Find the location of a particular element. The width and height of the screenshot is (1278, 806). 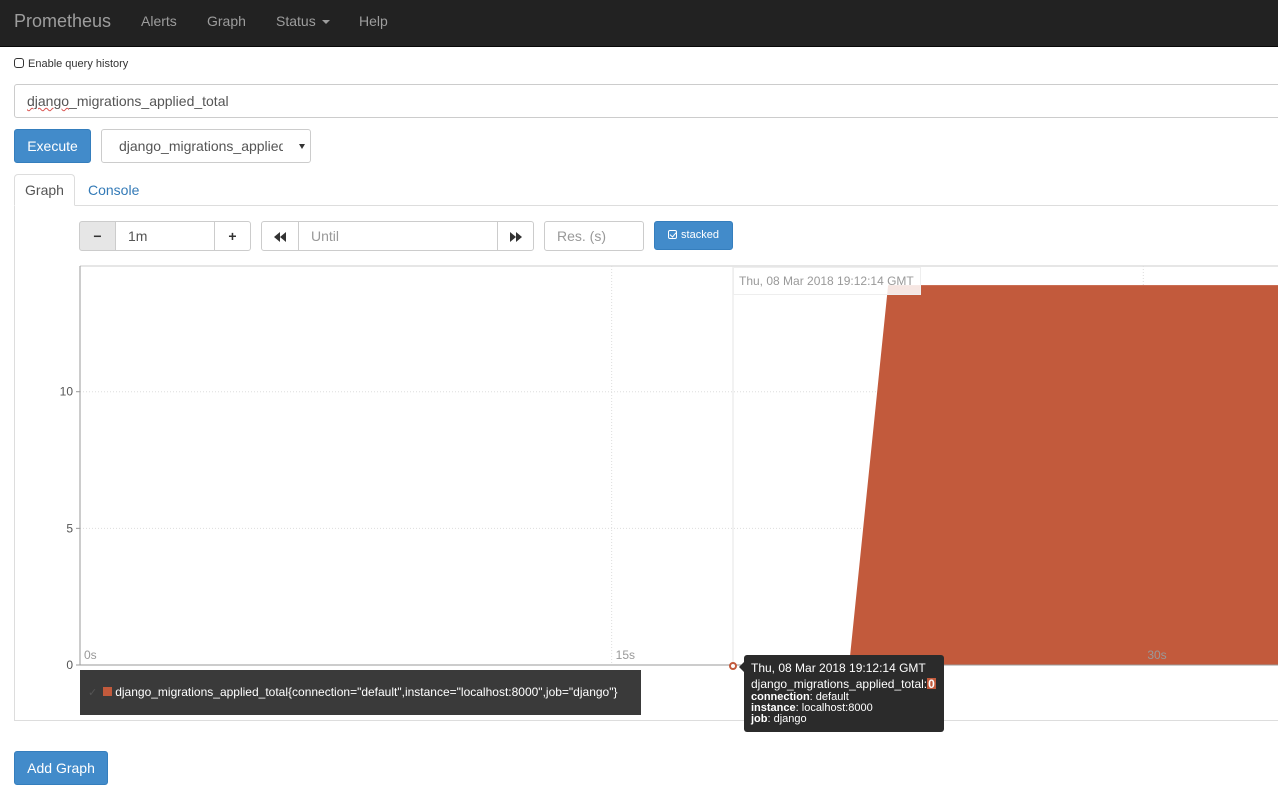

y-tick-label: 5 is located at coordinates (69, 528).